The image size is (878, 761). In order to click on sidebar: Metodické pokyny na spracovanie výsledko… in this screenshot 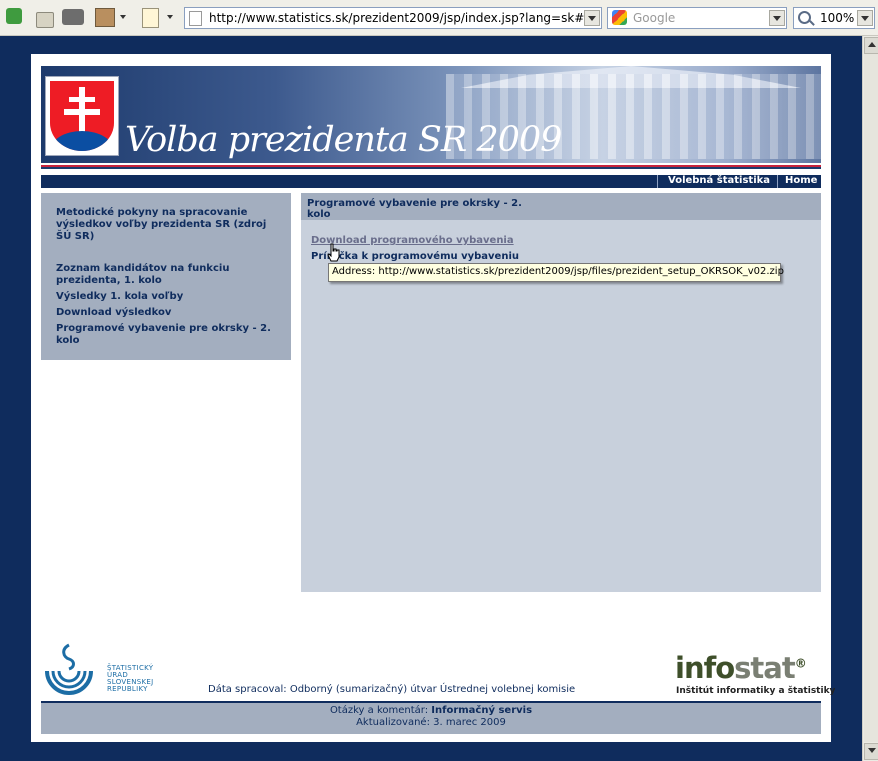, I will do `click(166, 276)`.